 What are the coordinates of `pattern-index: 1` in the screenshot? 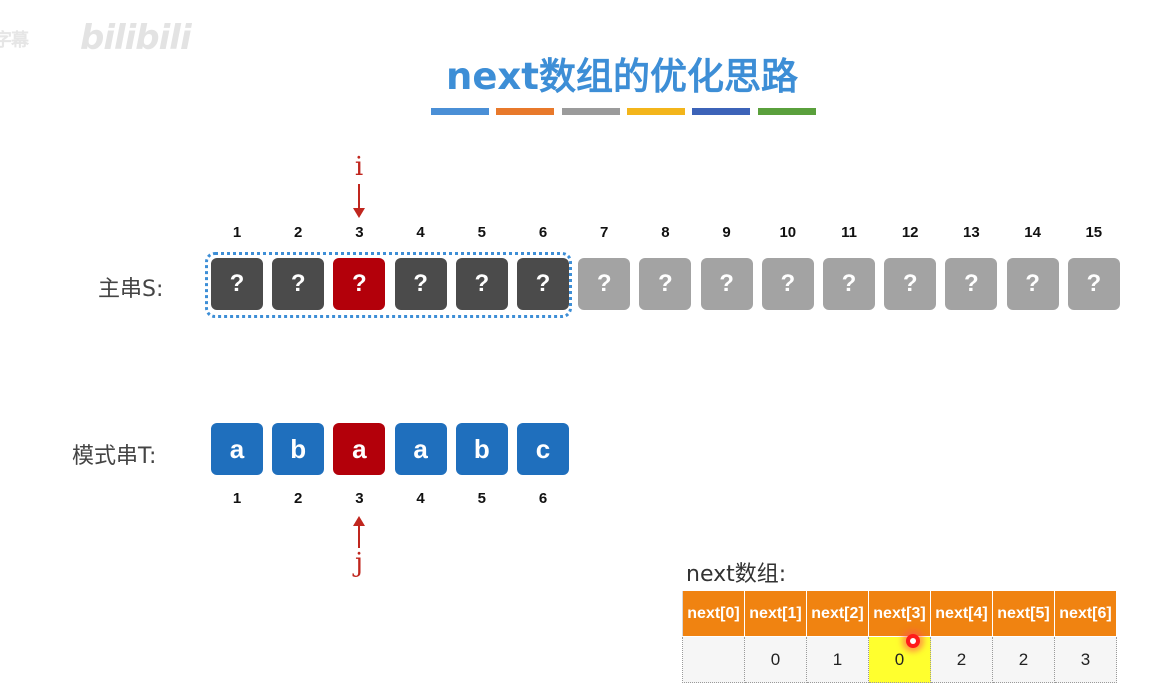 It's located at (237, 498).